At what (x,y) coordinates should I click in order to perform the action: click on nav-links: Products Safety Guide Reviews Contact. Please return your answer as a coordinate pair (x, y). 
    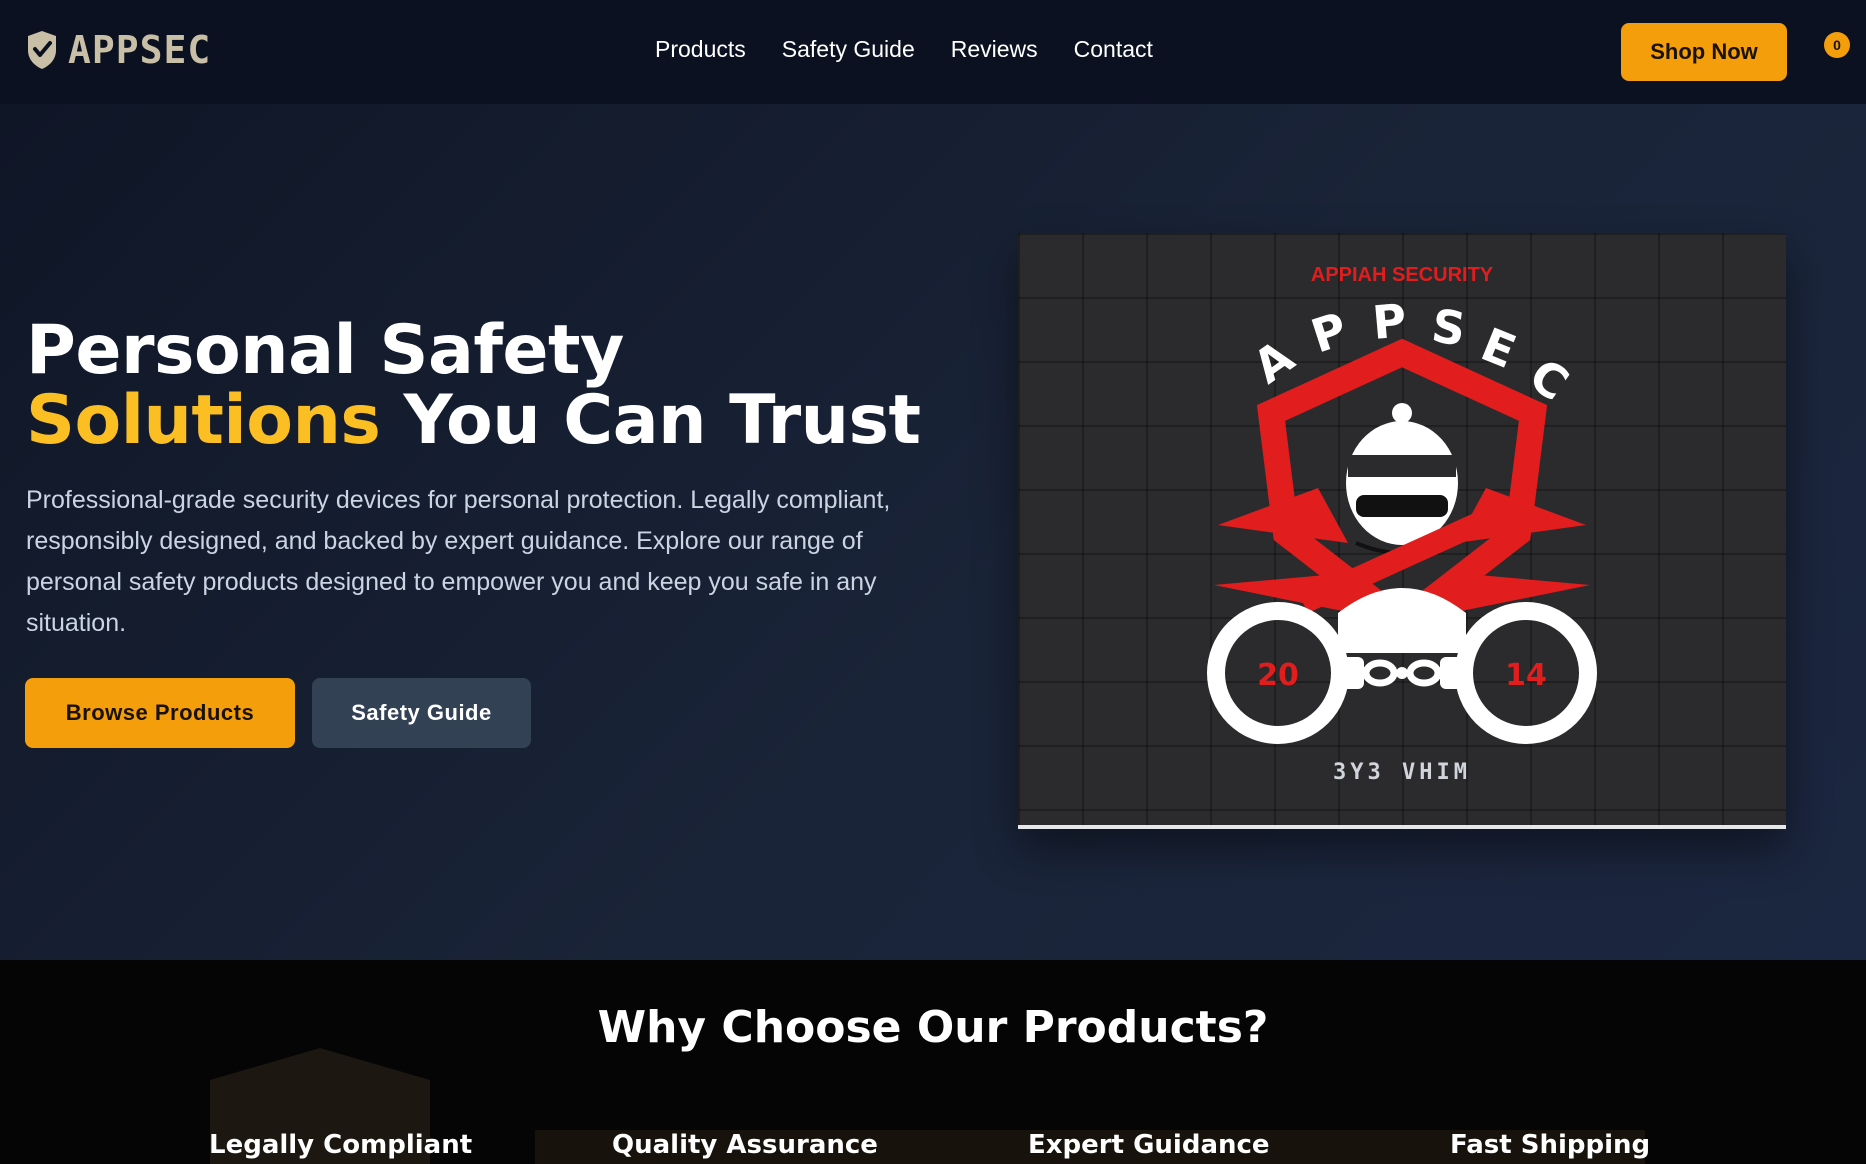
    Looking at the image, I should click on (904, 49).